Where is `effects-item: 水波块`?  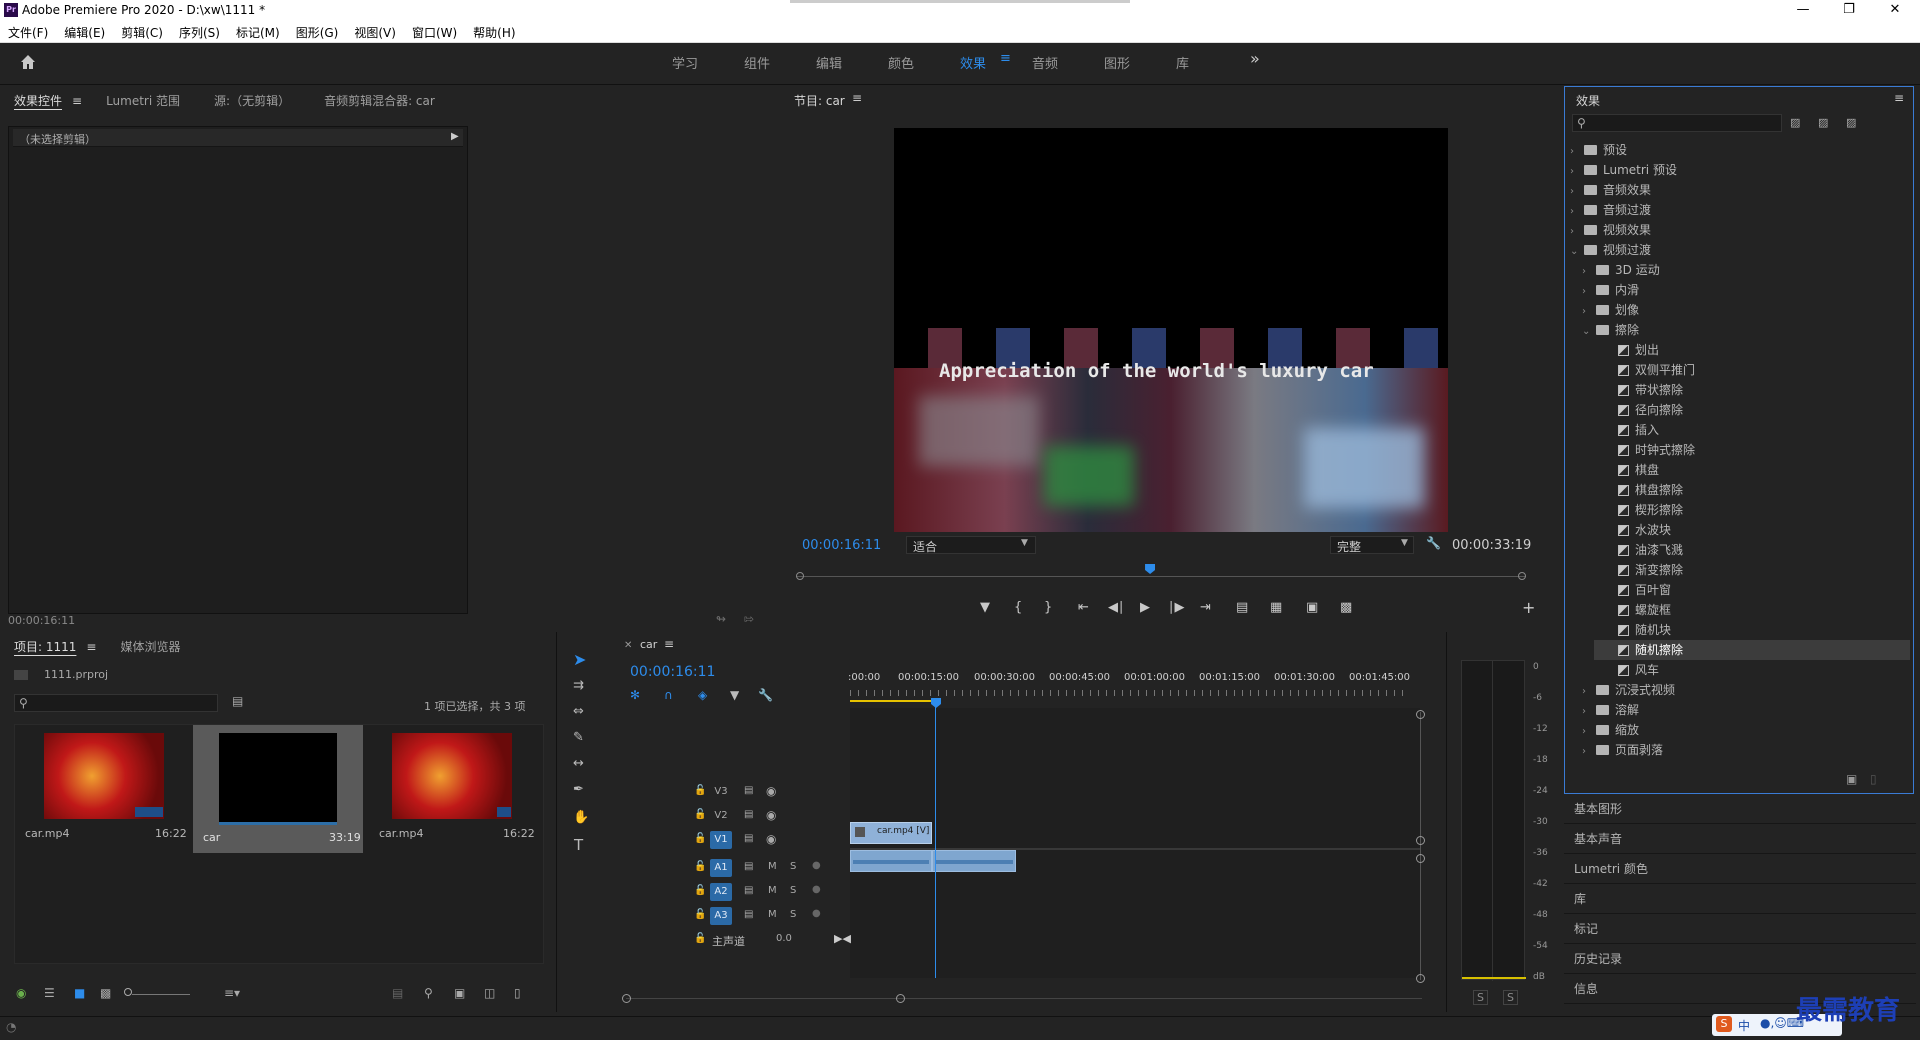 effects-item: 水波块 is located at coordinates (1752, 530).